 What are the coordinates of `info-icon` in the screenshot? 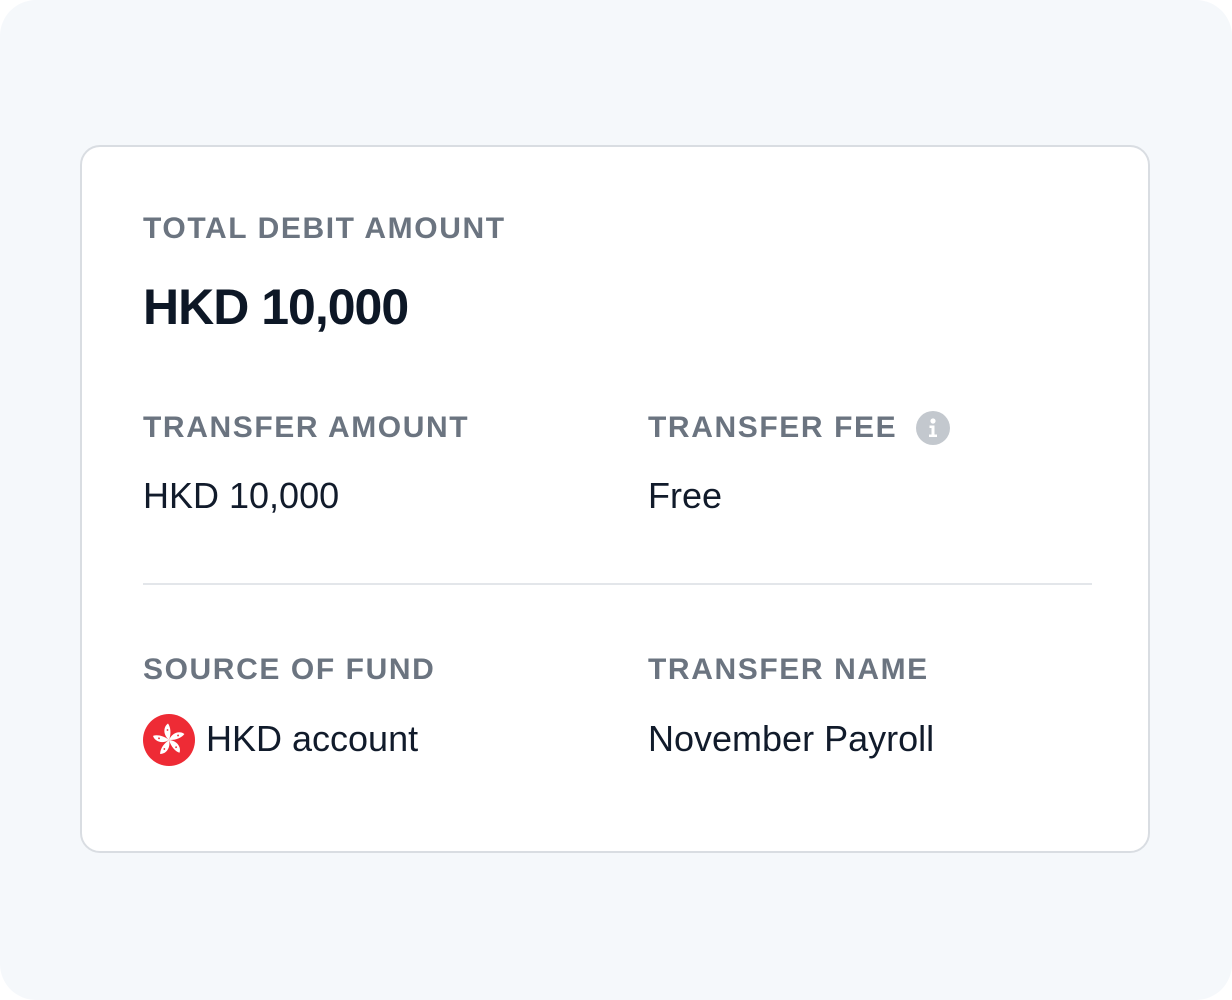 It's located at (933, 428).